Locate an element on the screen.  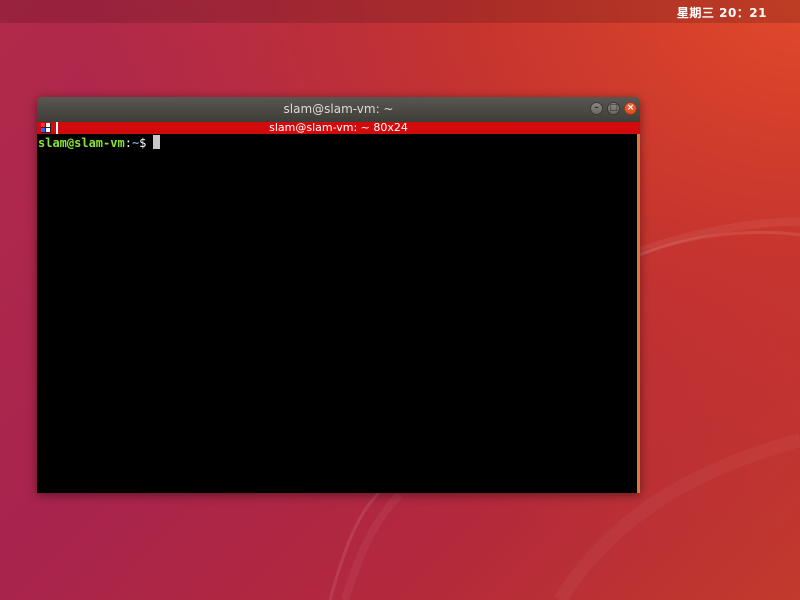
prompt-line: slam@slam-vm:~$ is located at coordinates (99, 143).